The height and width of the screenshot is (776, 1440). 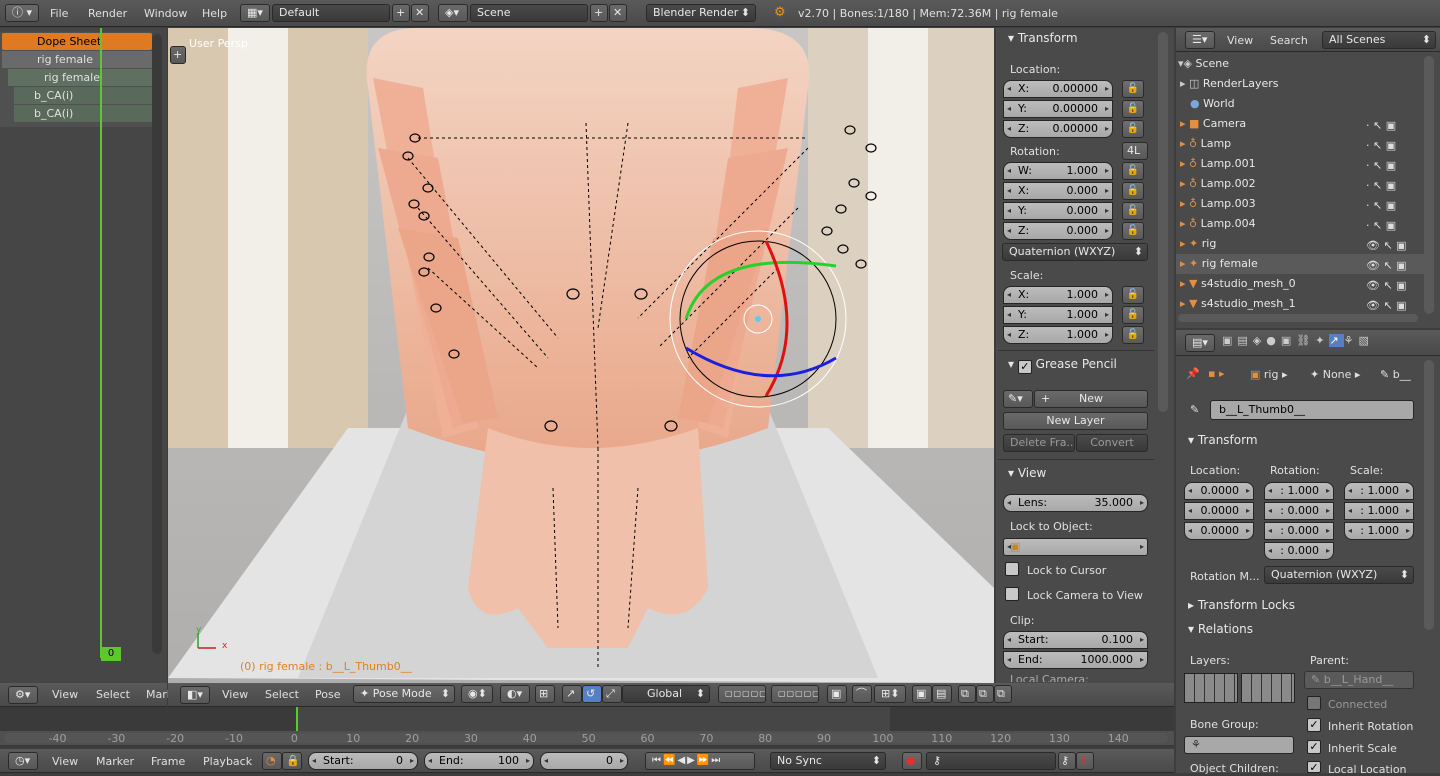 I want to click on editor-type-button: ⓘ ▾, so click(x=22, y=13).